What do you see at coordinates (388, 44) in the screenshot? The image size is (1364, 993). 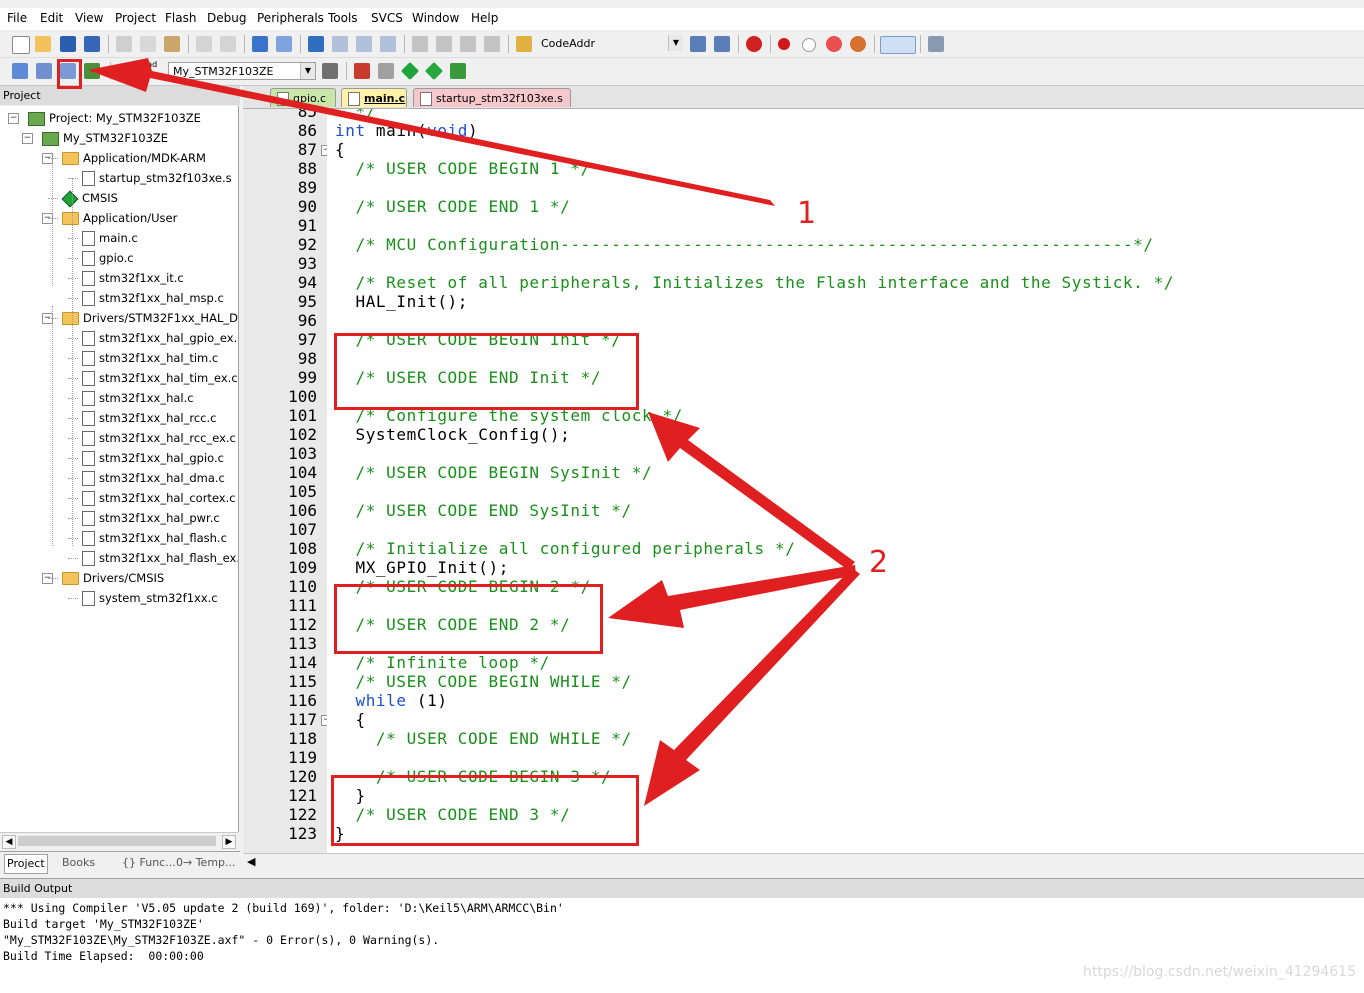 I see `bookmark-clear-icon` at bounding box center [388, 44].